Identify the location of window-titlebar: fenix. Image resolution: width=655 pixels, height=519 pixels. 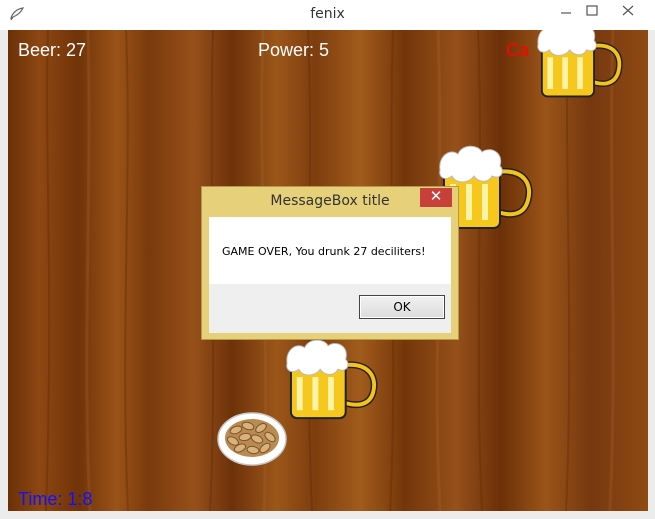
(327, 15).